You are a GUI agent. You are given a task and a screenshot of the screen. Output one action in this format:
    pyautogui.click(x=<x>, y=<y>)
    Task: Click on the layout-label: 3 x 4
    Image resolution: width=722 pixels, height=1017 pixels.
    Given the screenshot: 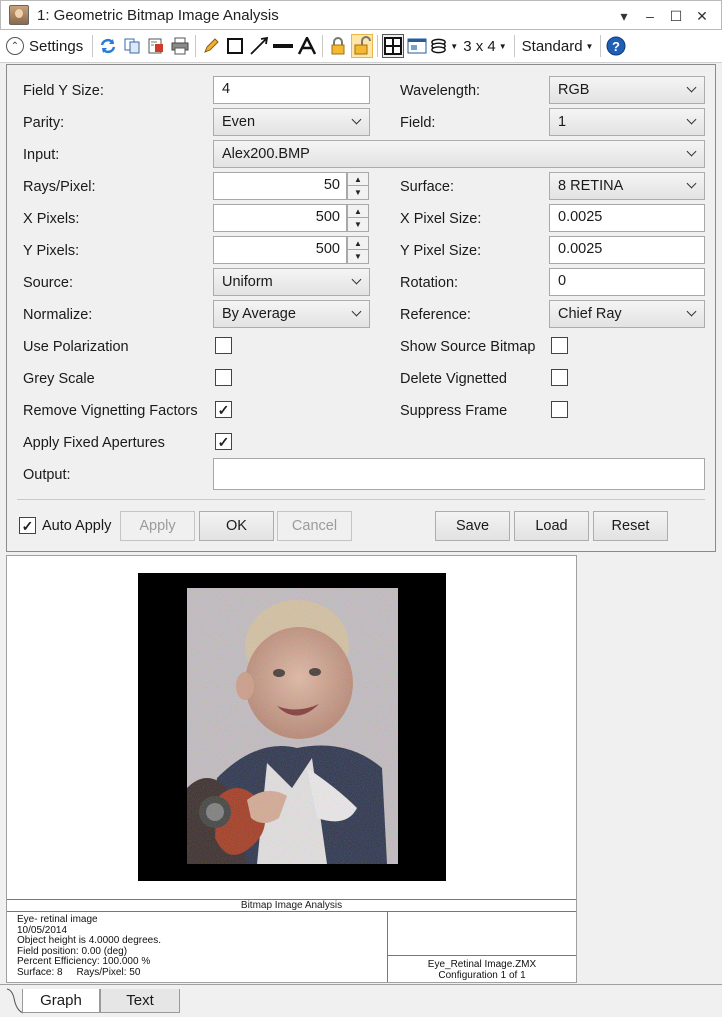 What is the action you would take?
    pyautogui.click(x=479, y=46)
    